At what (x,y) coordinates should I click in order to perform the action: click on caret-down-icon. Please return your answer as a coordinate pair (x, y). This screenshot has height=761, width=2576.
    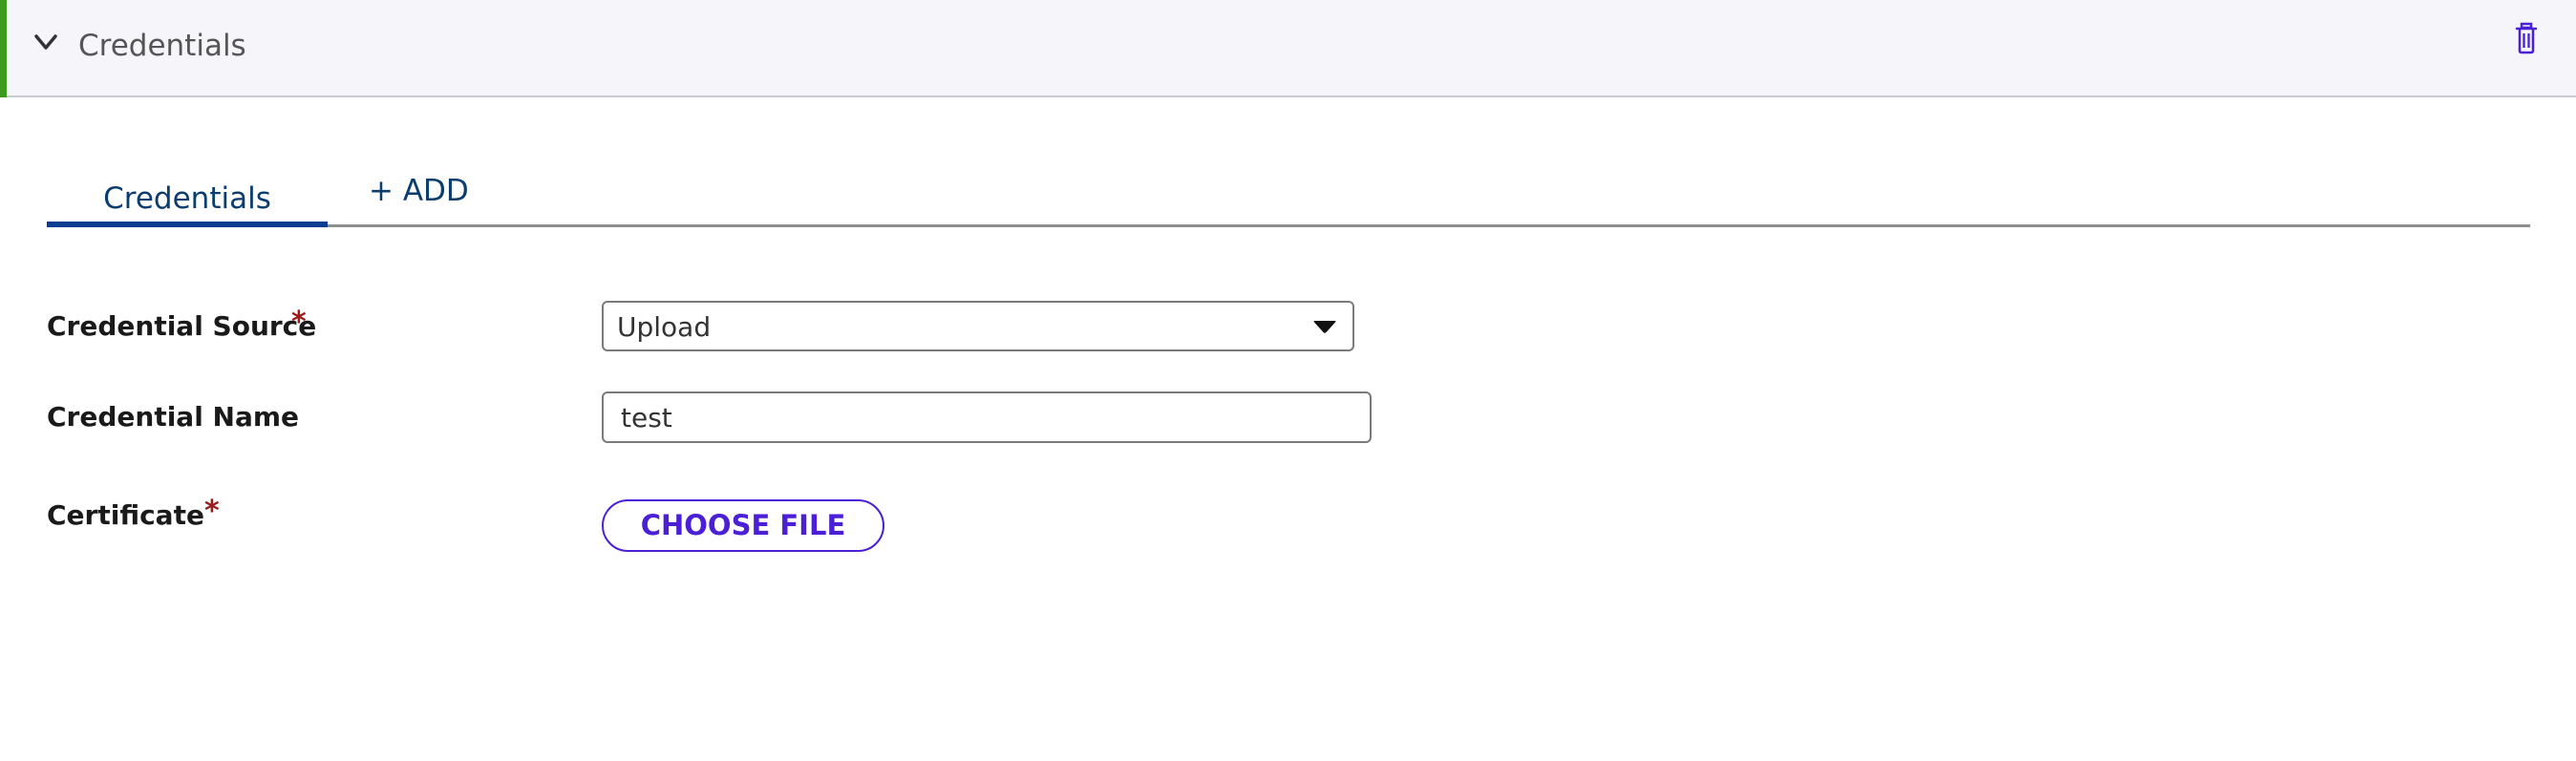
    Looking at the image, I should click on (1324, 327).